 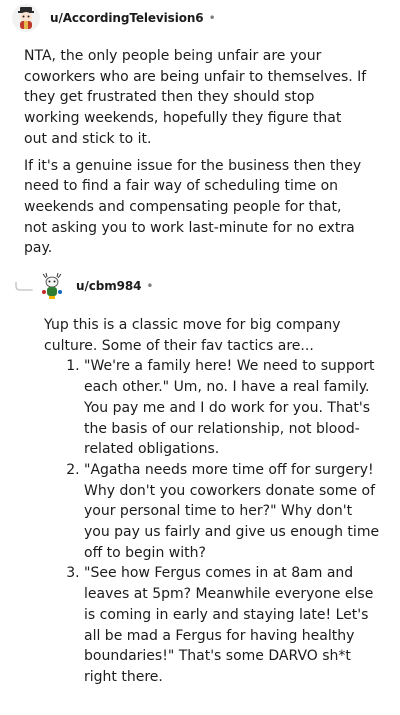 What do you see at coordinates (127, 18) in the screenshot?
I see `comment-author: u/AccordingTelevision6` at bounding box center [127, 18].